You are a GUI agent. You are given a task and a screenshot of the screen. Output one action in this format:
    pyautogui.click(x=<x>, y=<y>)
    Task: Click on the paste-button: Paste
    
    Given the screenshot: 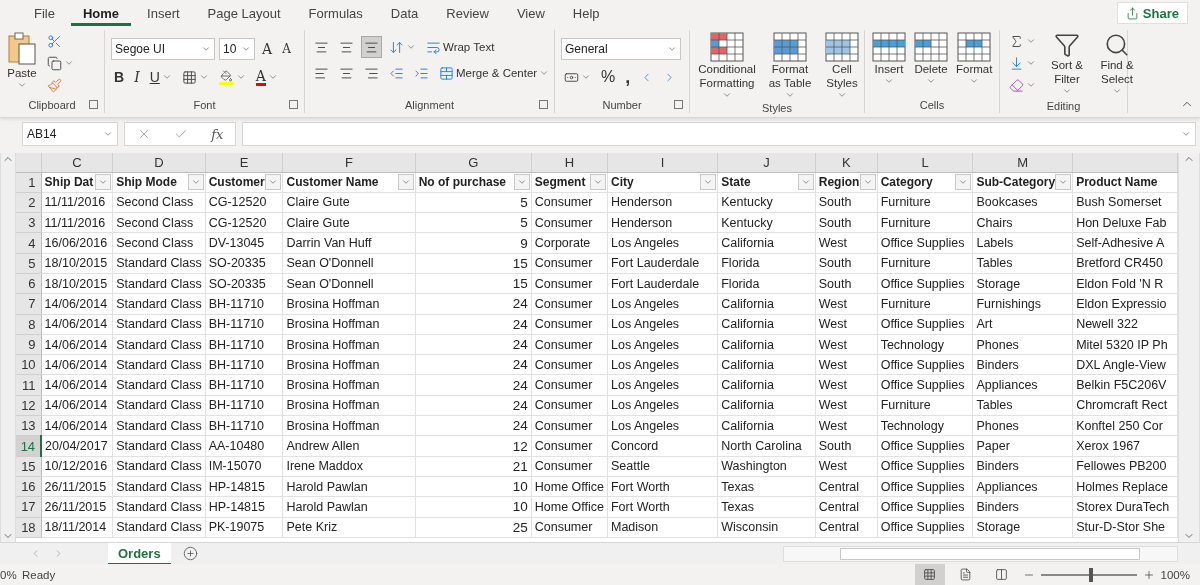 What is the action you would take?
    pyautogui.click(x=22, y=61)
    